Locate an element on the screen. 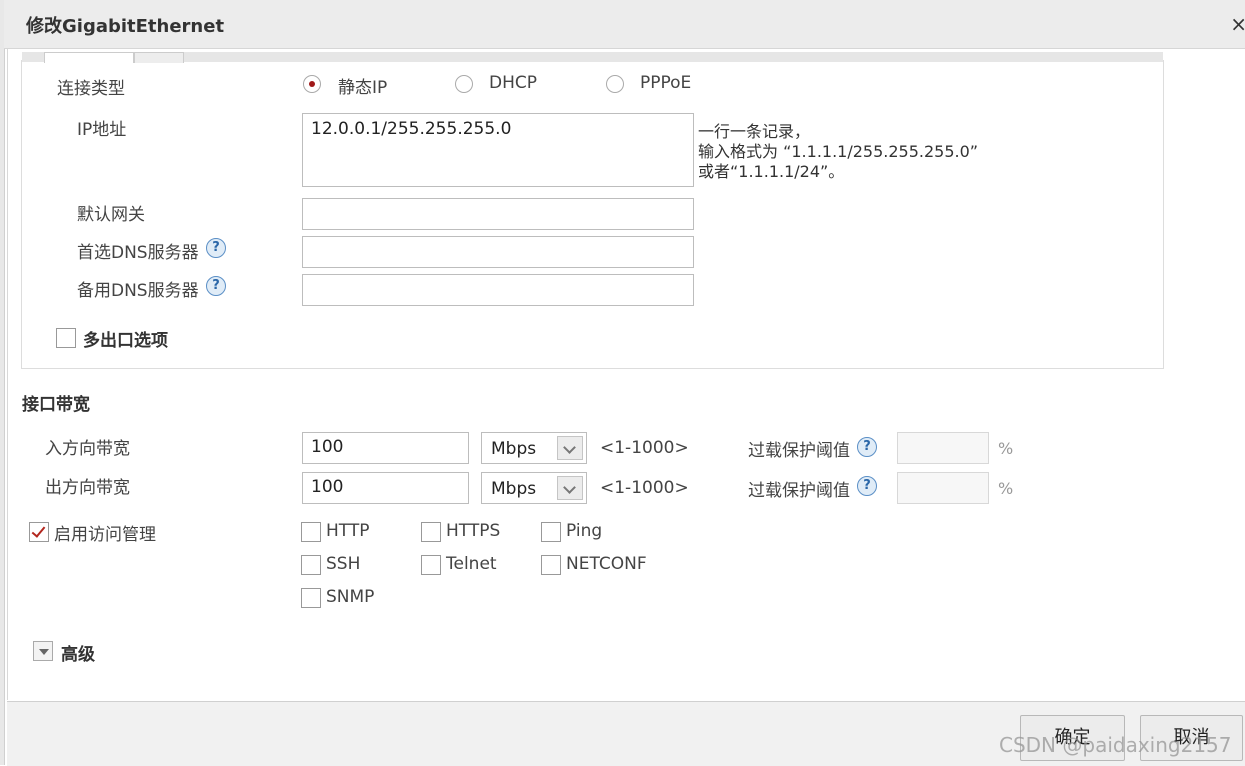 This screenshot has width=1245, height=766. service-ping-checkbox is located at coordinates (551, 532).